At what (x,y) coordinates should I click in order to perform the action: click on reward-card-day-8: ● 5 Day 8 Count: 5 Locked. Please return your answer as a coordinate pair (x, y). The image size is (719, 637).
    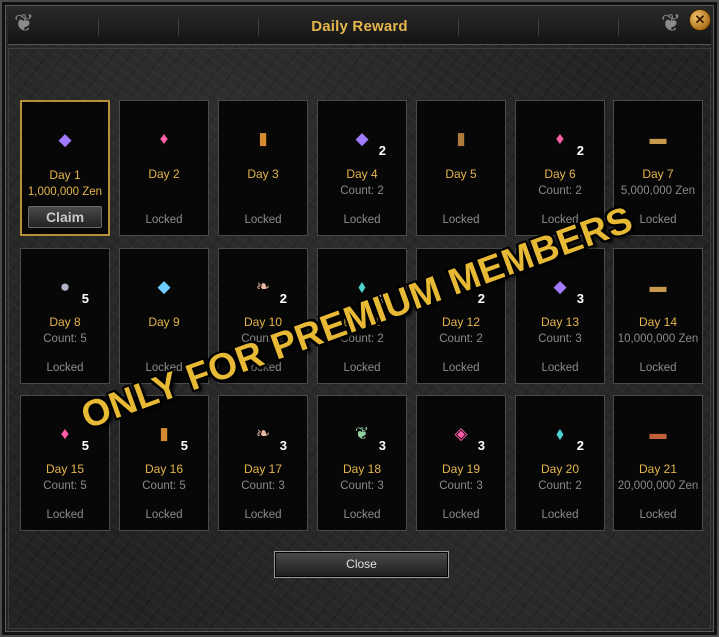
    Looking at the image, I should click on (65, 316).